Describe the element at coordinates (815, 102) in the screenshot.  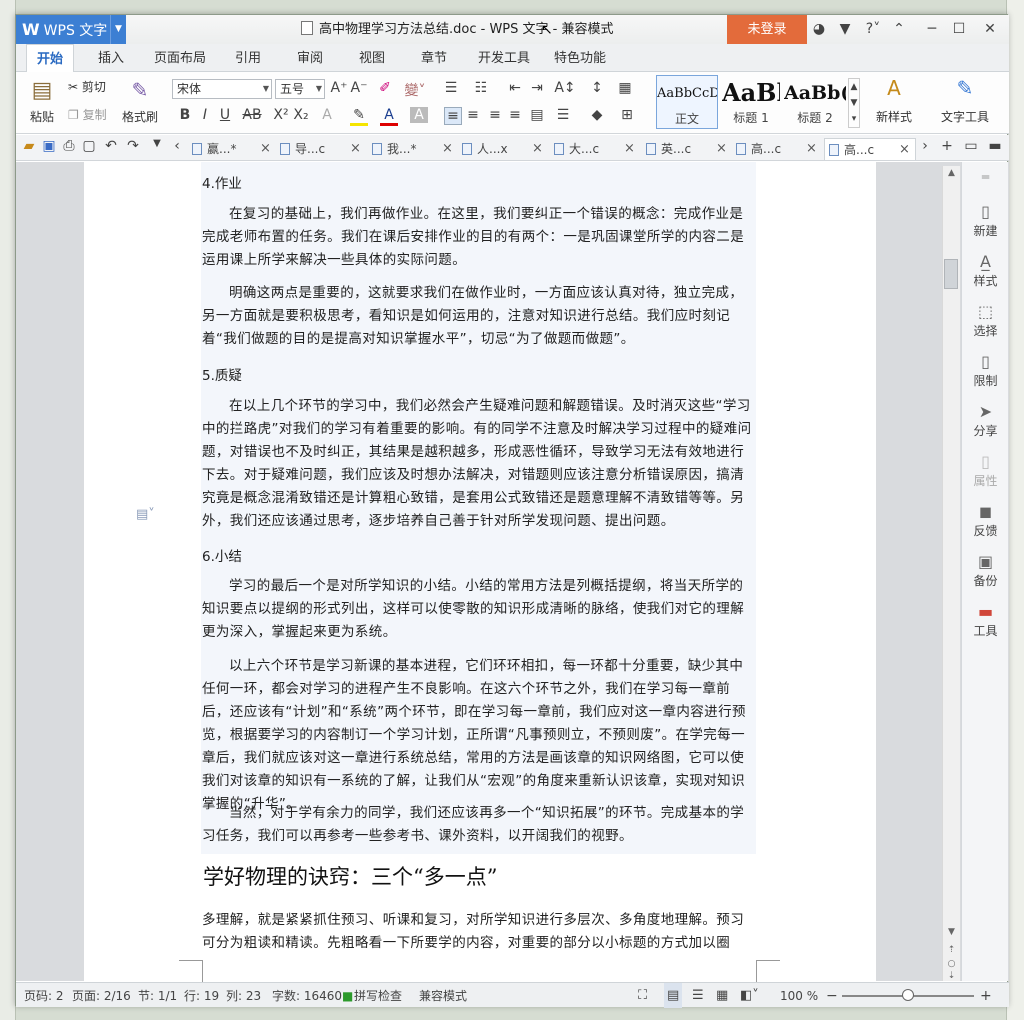
I see `style-heading2: AaBb( 标题 2` at that location.